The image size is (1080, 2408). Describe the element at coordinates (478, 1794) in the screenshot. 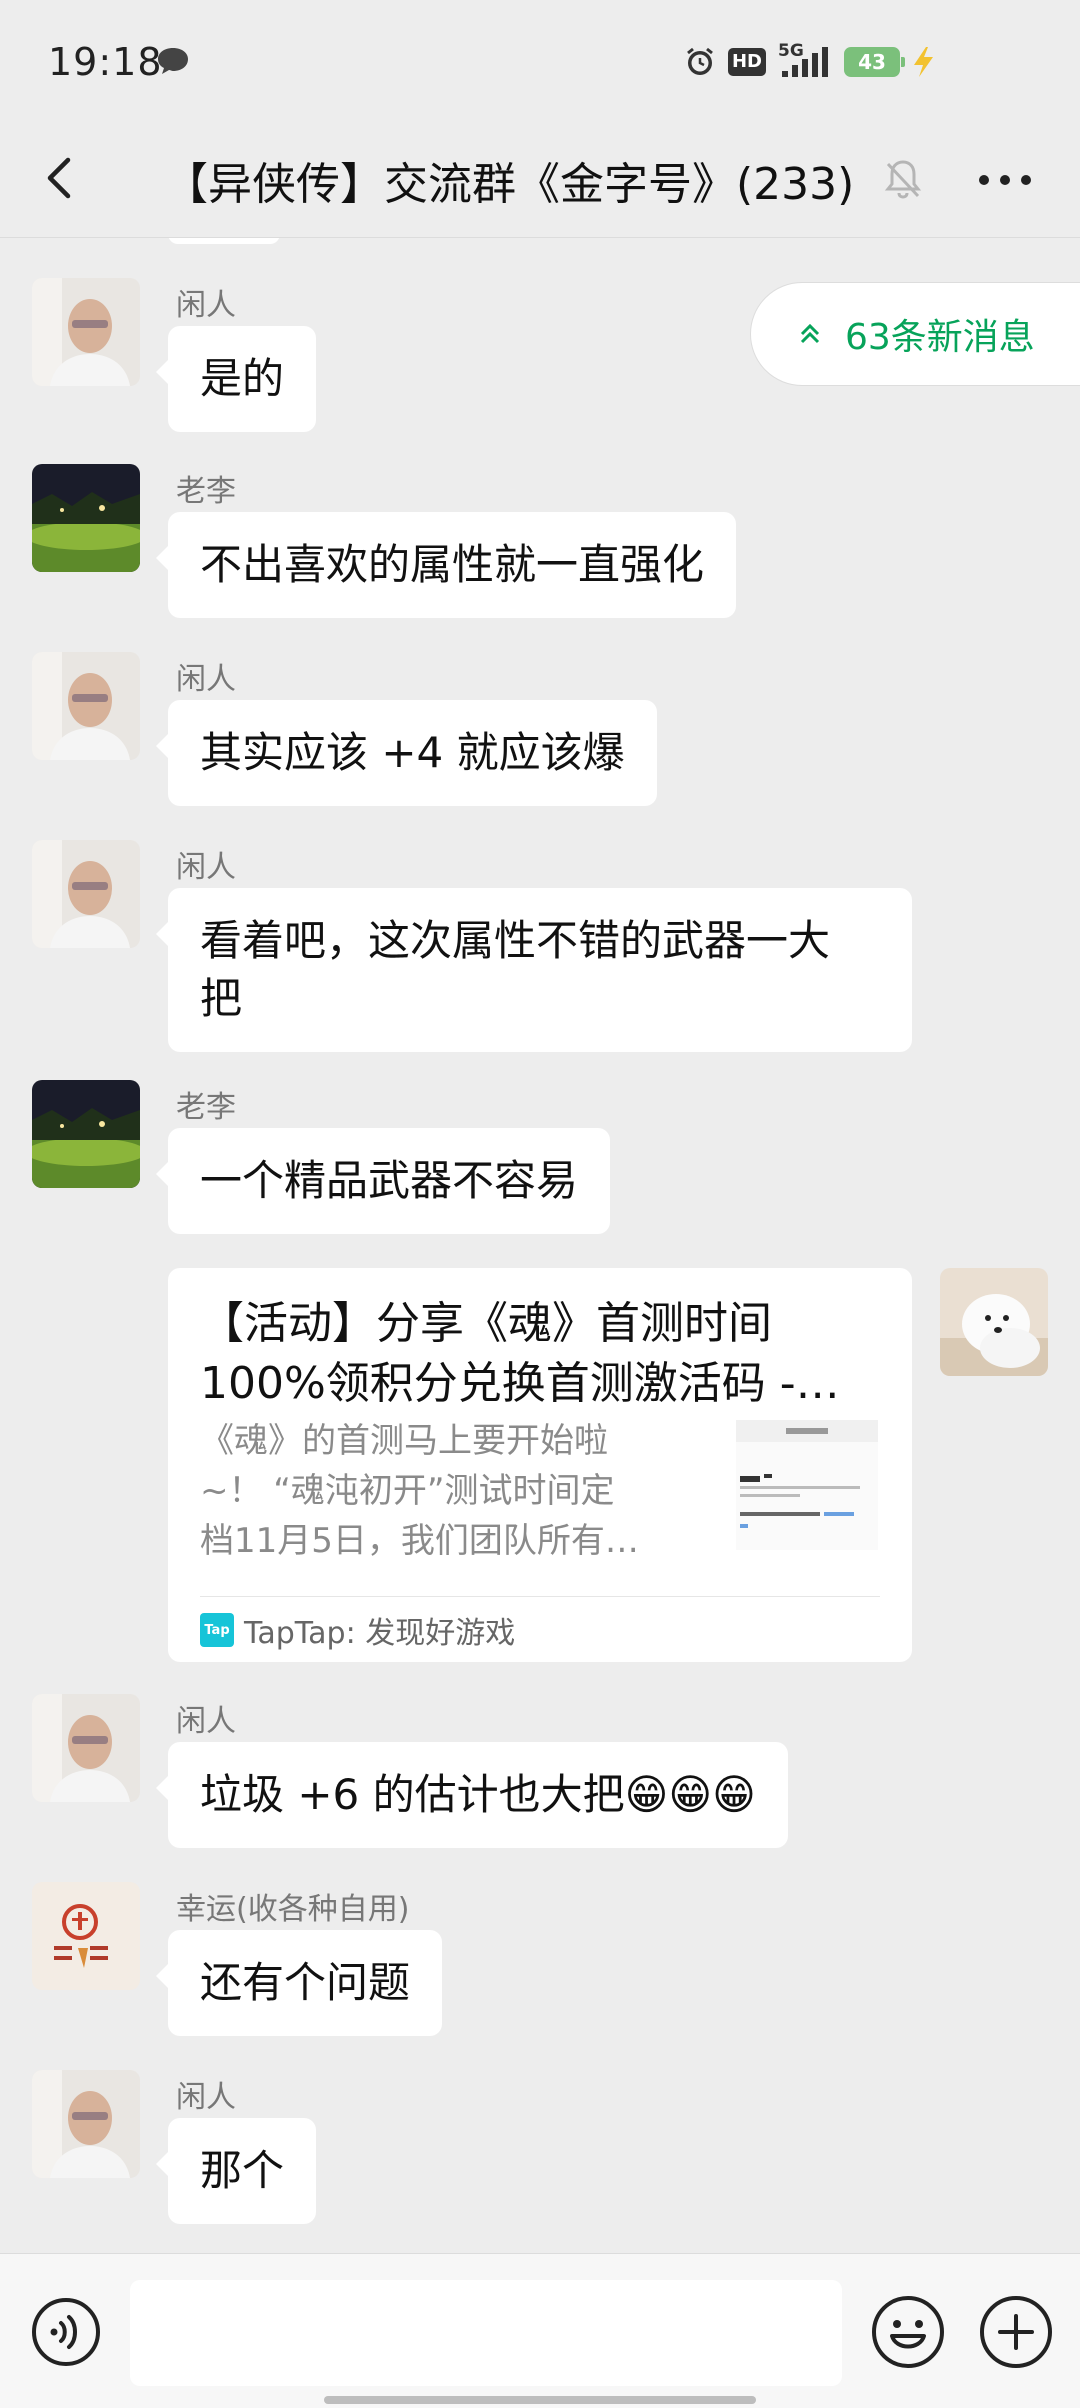

I see `message-text: 垃圾 +6 的估计也大把😁😁😁` at that location.